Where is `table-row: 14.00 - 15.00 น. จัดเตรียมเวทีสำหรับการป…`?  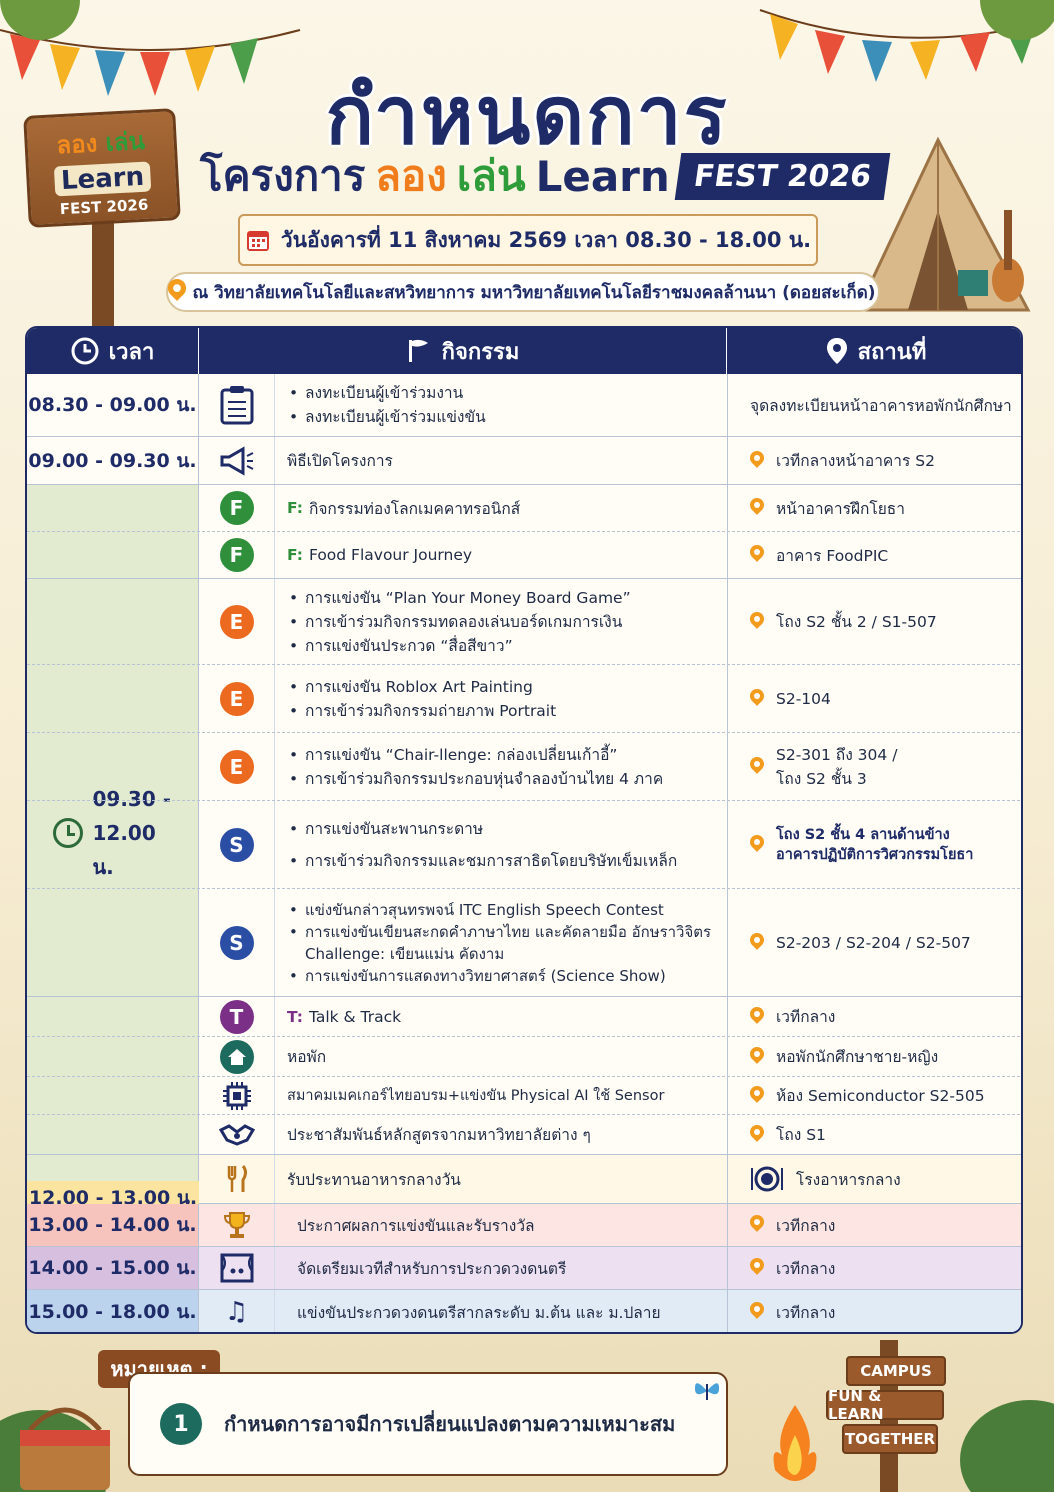 table-row: 14.00 - 15.00 น. จัดเตรียมเวทีสำหรับการป… is located at coordinates (524, 1268).